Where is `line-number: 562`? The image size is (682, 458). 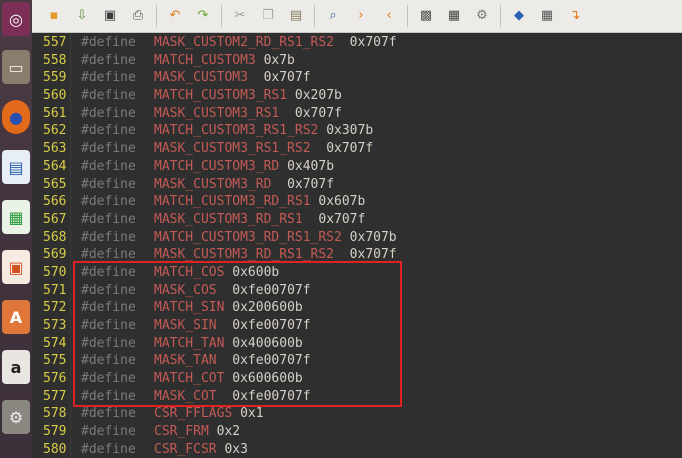 line-number: 562 is located at coordinates (55, 131).